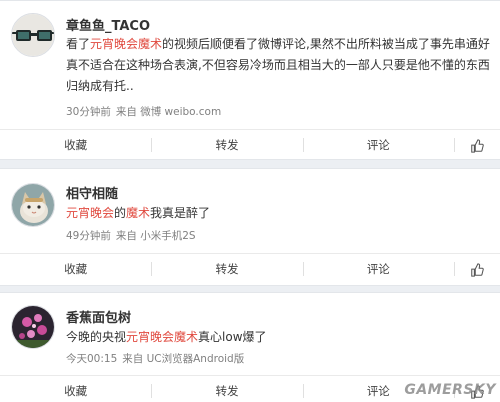 The width and height of the screenshot is (500, 402). Describe the element at coordinates (33, 205) in the screenshot. I see `cat-avatar-icon` at that location.